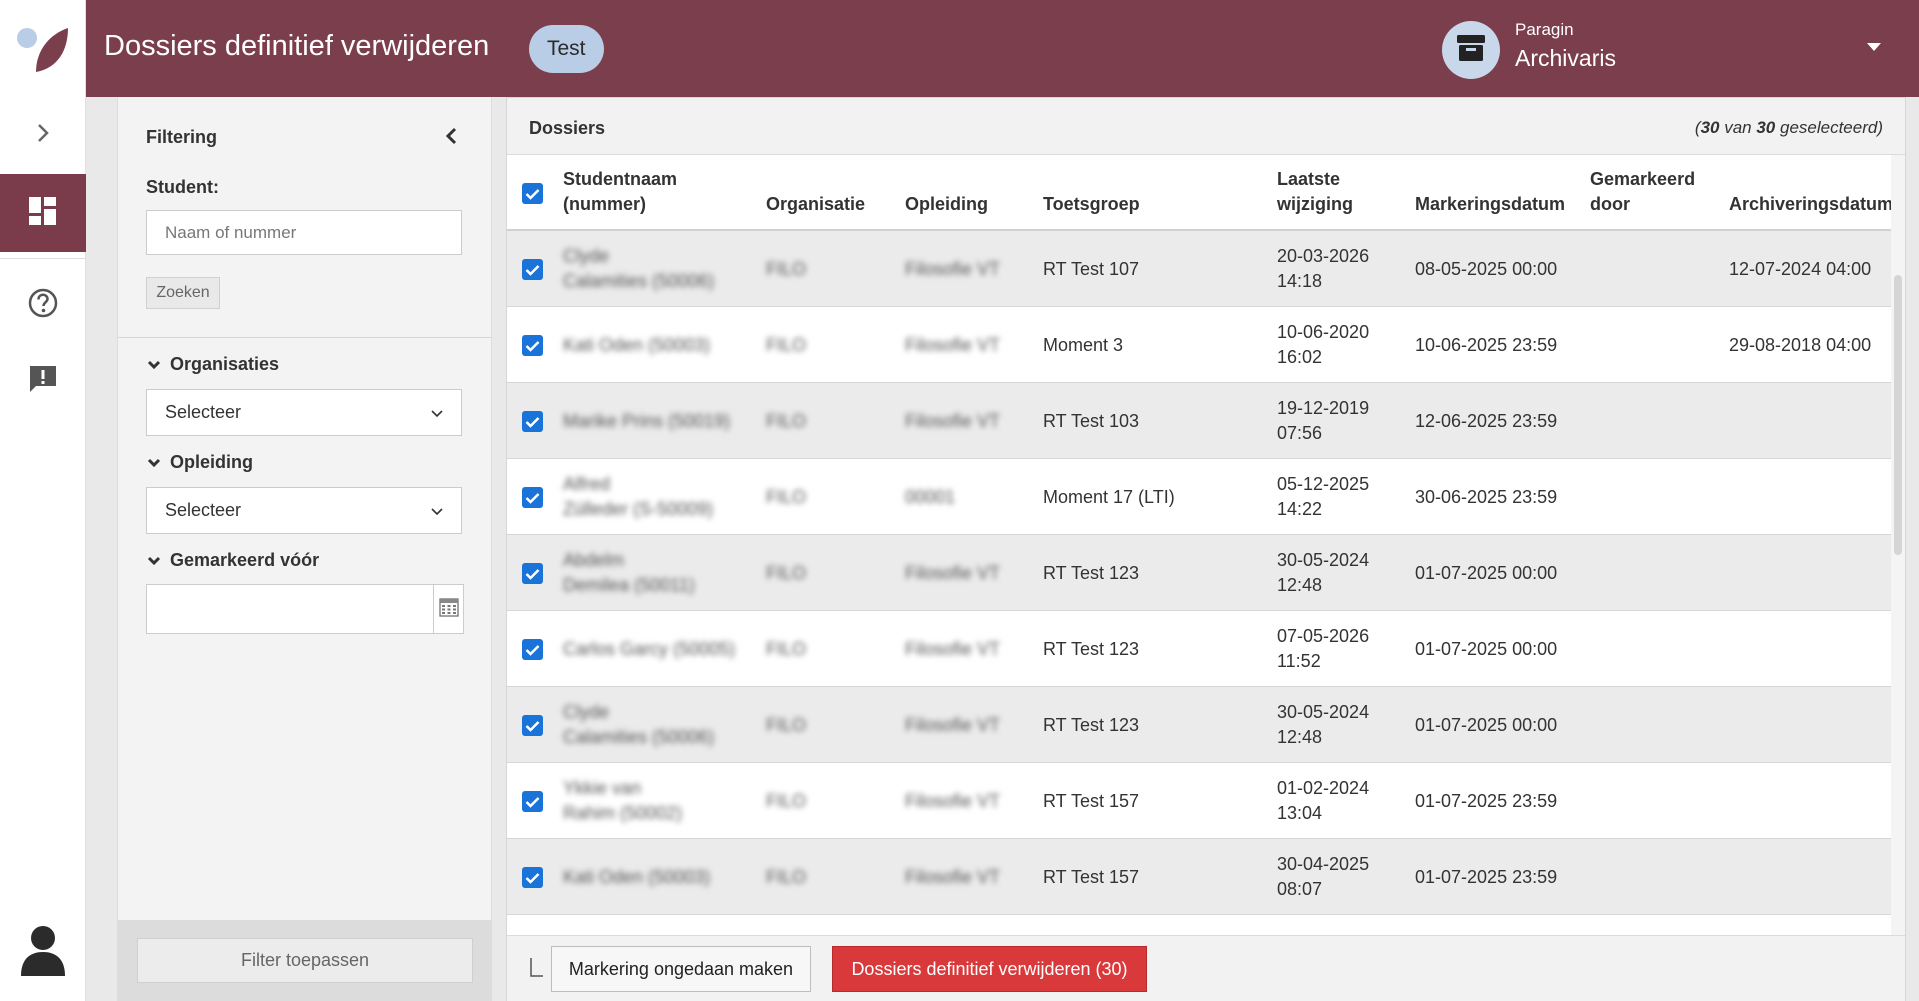  Describe the element at coordinates (946, 204) in the screenshot. I see `col-programme: Opleiding` at that location.